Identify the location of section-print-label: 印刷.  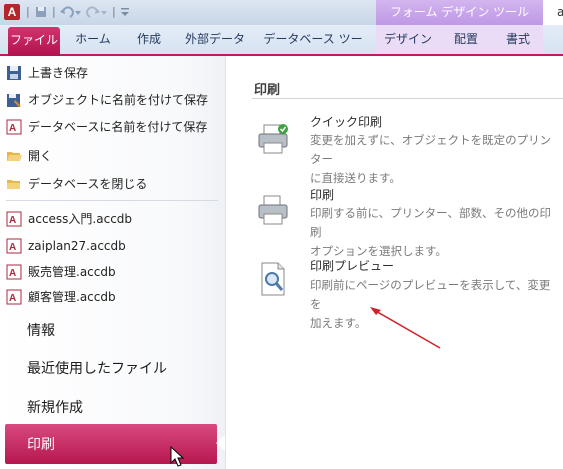
(41, 445).